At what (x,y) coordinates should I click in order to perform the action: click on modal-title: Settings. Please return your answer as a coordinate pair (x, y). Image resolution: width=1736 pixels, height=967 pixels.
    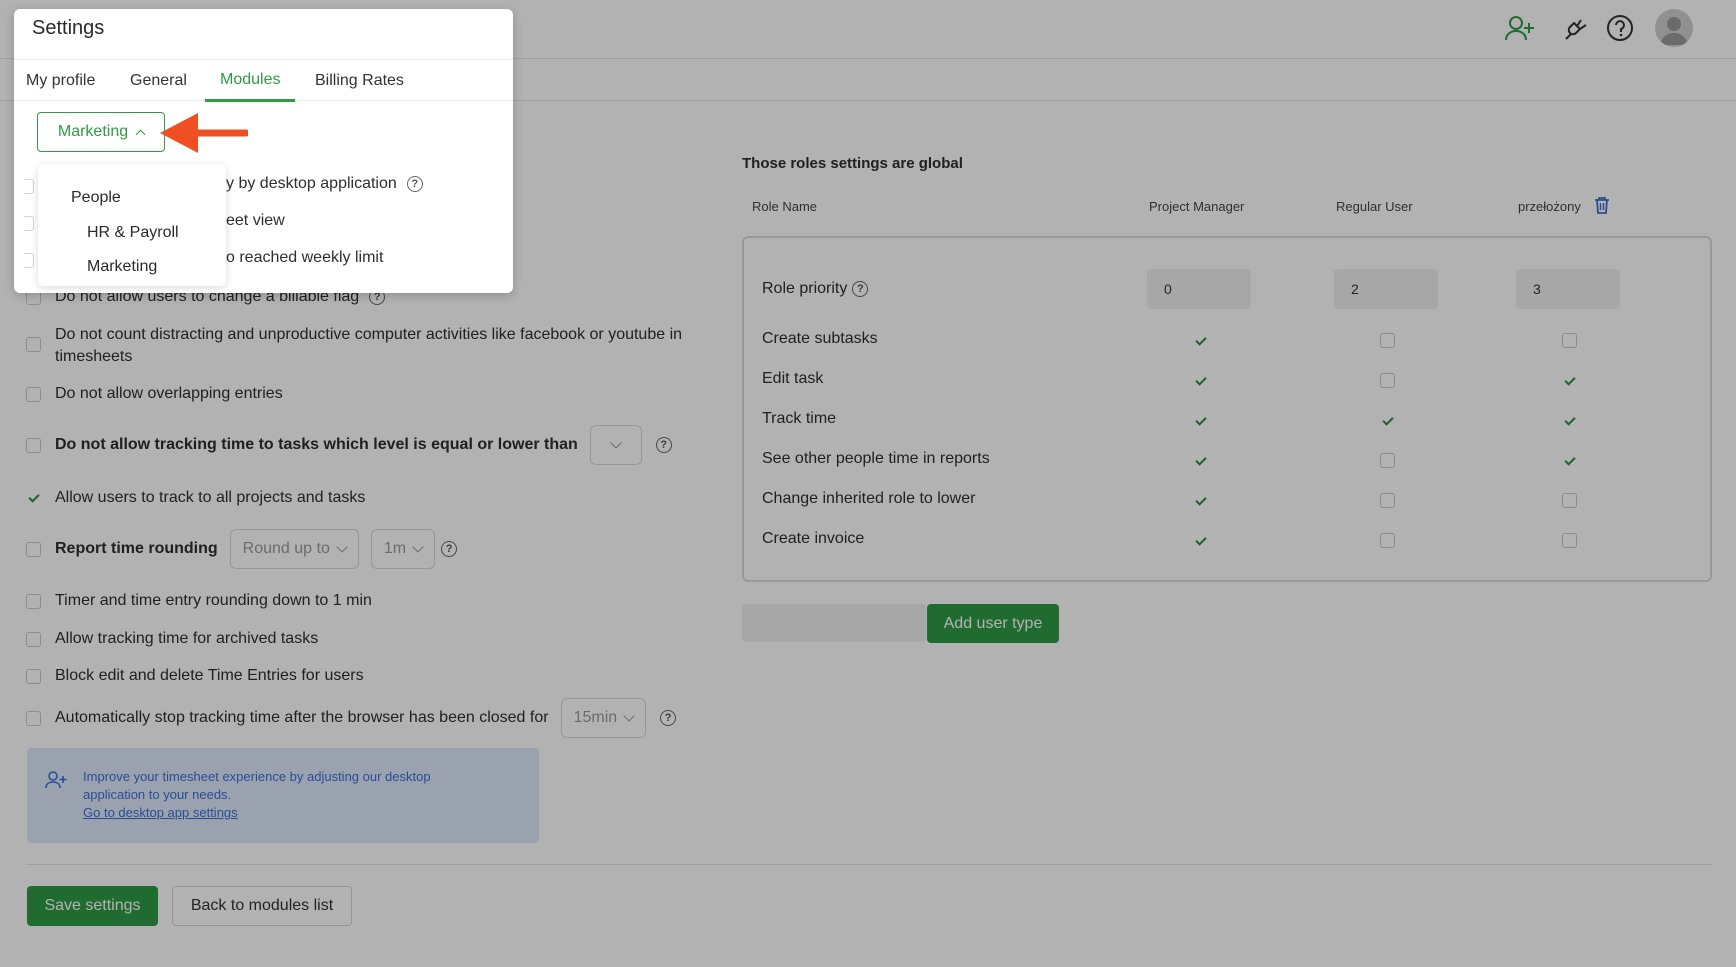
    Looking at the image, I should click on (68, 28).